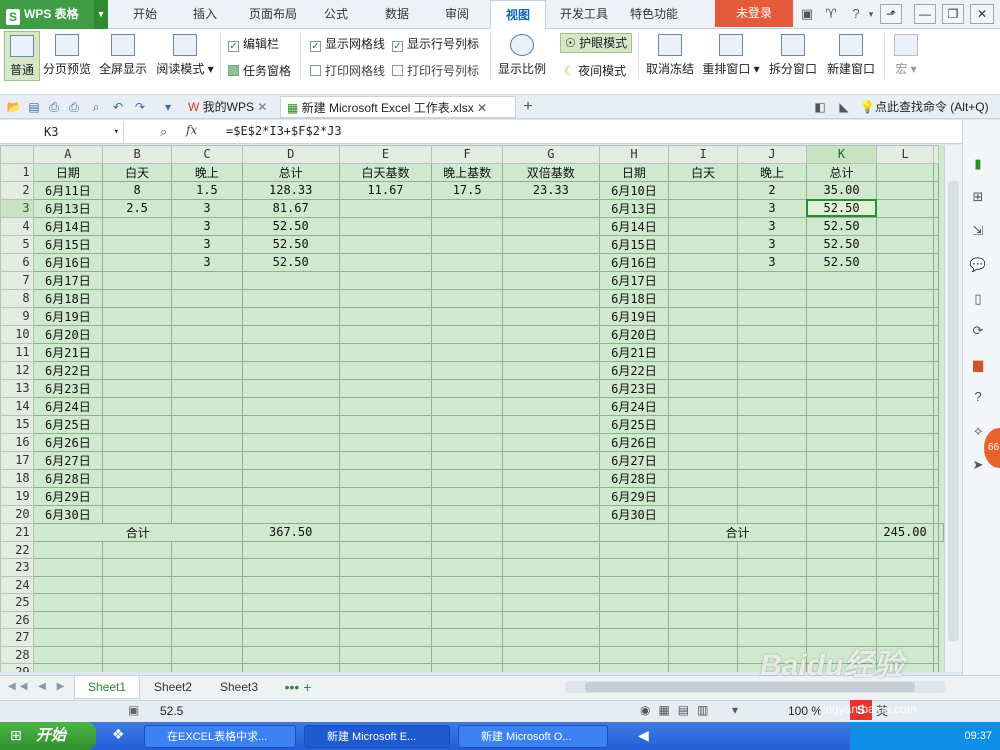  What do you see at coordinates (925, 14) in the screenshot?
I see `minimize-button: —` at bounding box center [925, 14].